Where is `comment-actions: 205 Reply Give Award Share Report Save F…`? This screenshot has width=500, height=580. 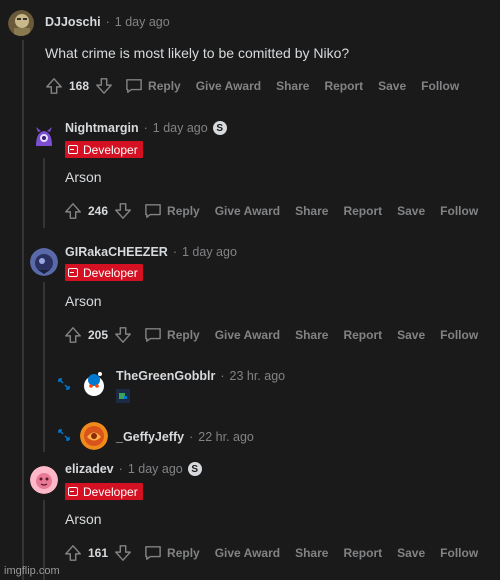
comment-actions: 205 Reply Give Award Share Report Save F… is located at coordinates (278, 335).